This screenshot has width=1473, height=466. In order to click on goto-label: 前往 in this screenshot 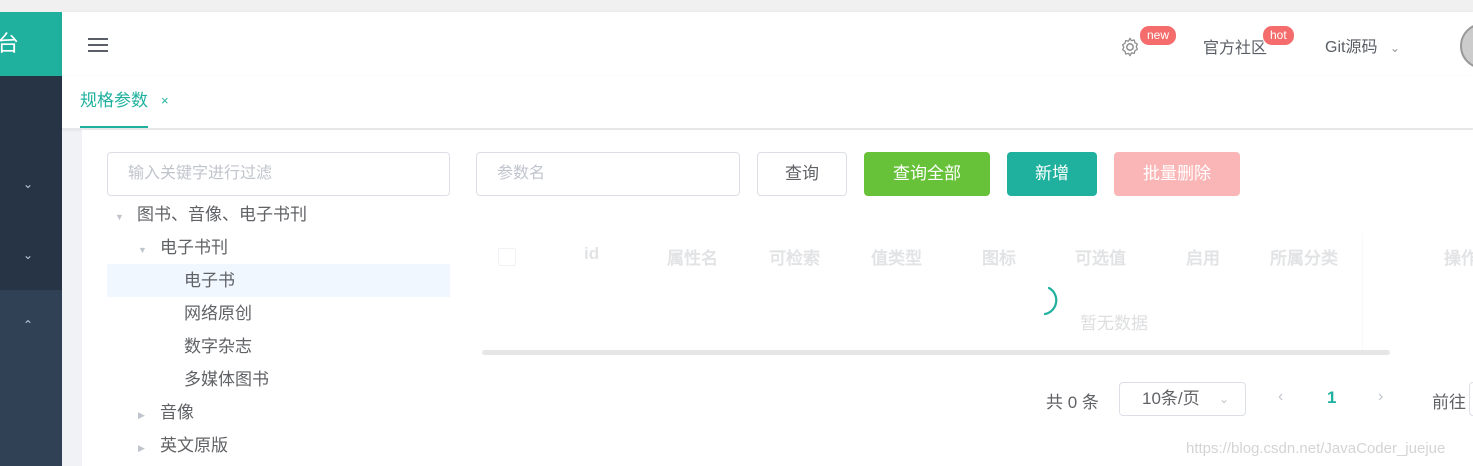, I will do `click(1449, 402)`.